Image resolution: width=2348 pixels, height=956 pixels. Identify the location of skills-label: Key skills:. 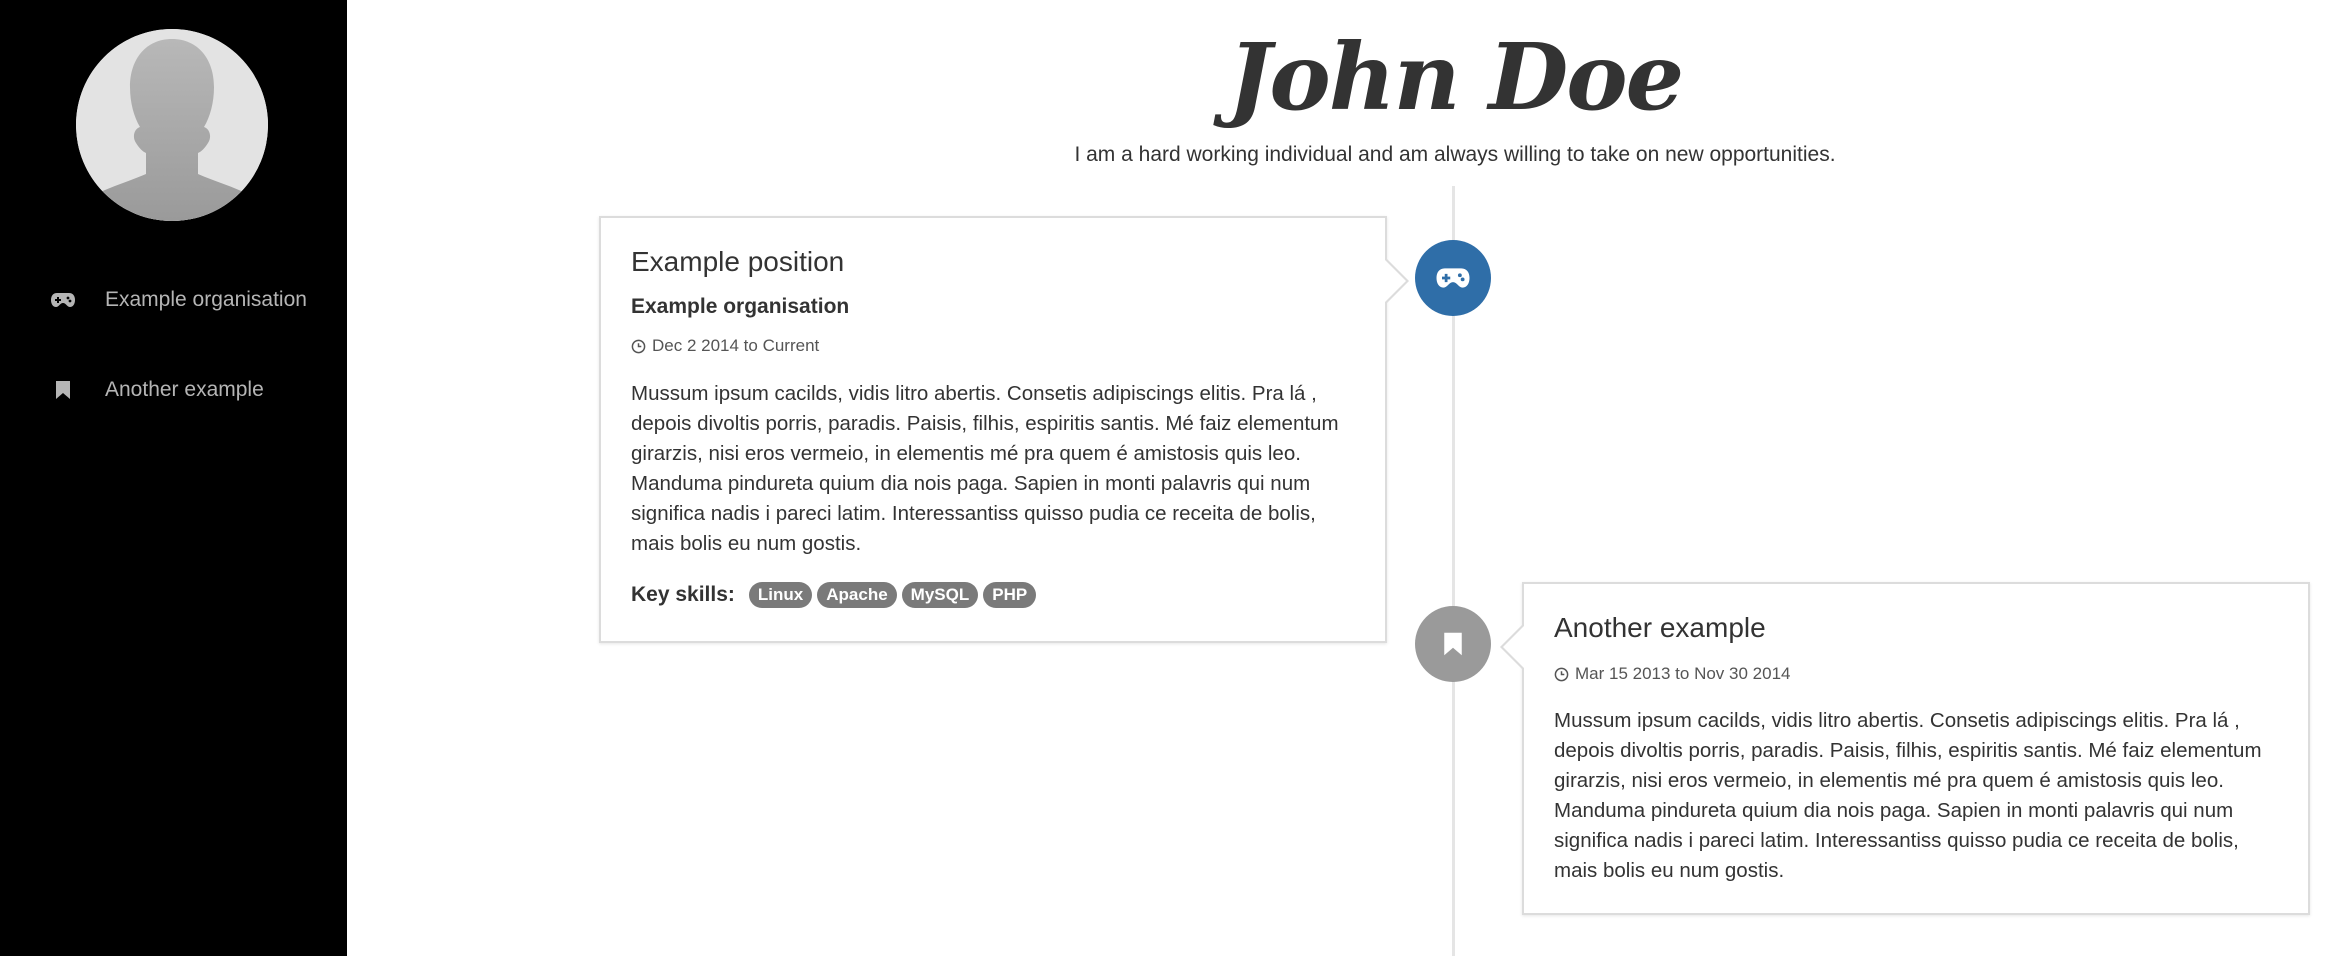
(683, 594).